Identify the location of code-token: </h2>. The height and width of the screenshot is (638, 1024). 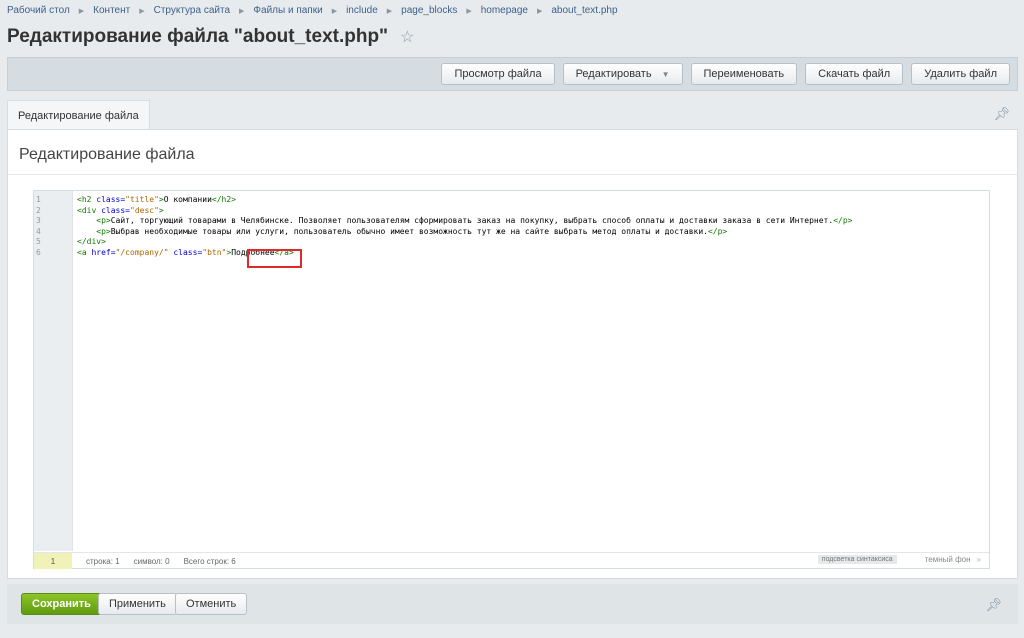
(223, 199).